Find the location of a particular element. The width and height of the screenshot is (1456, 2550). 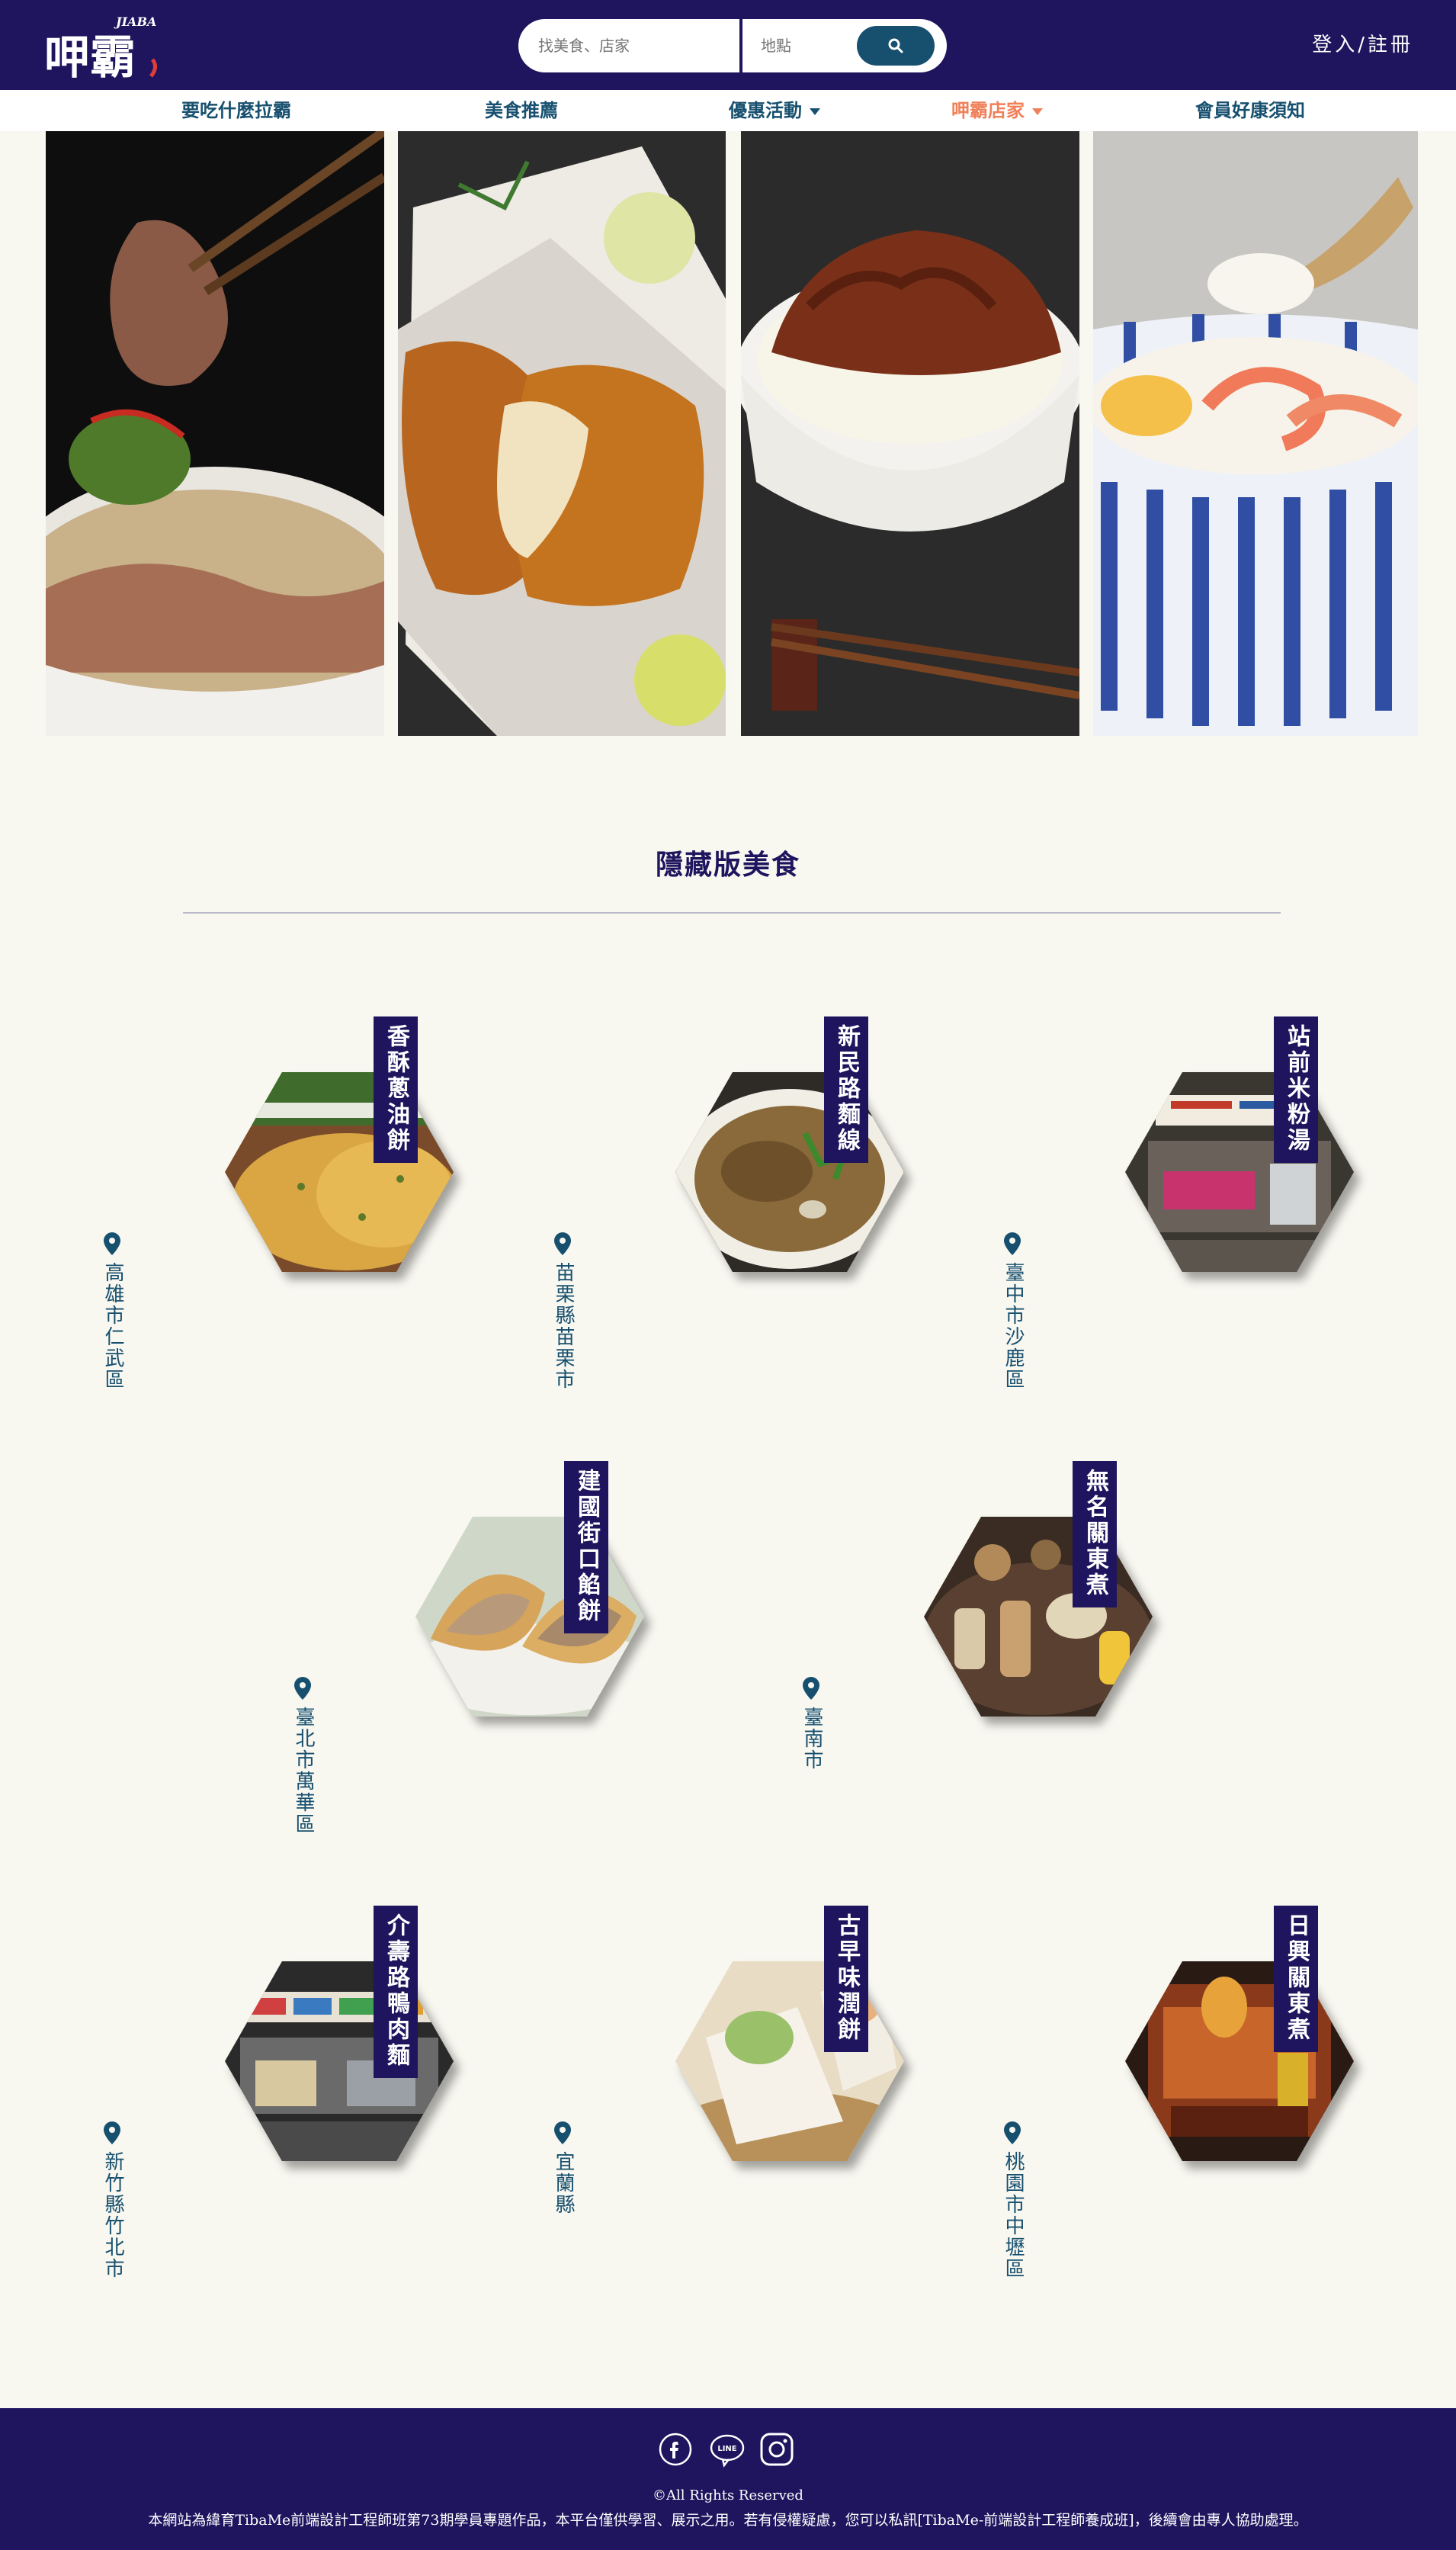

nav-item-label: 美食推薦 is located at coordinates (521, 110).